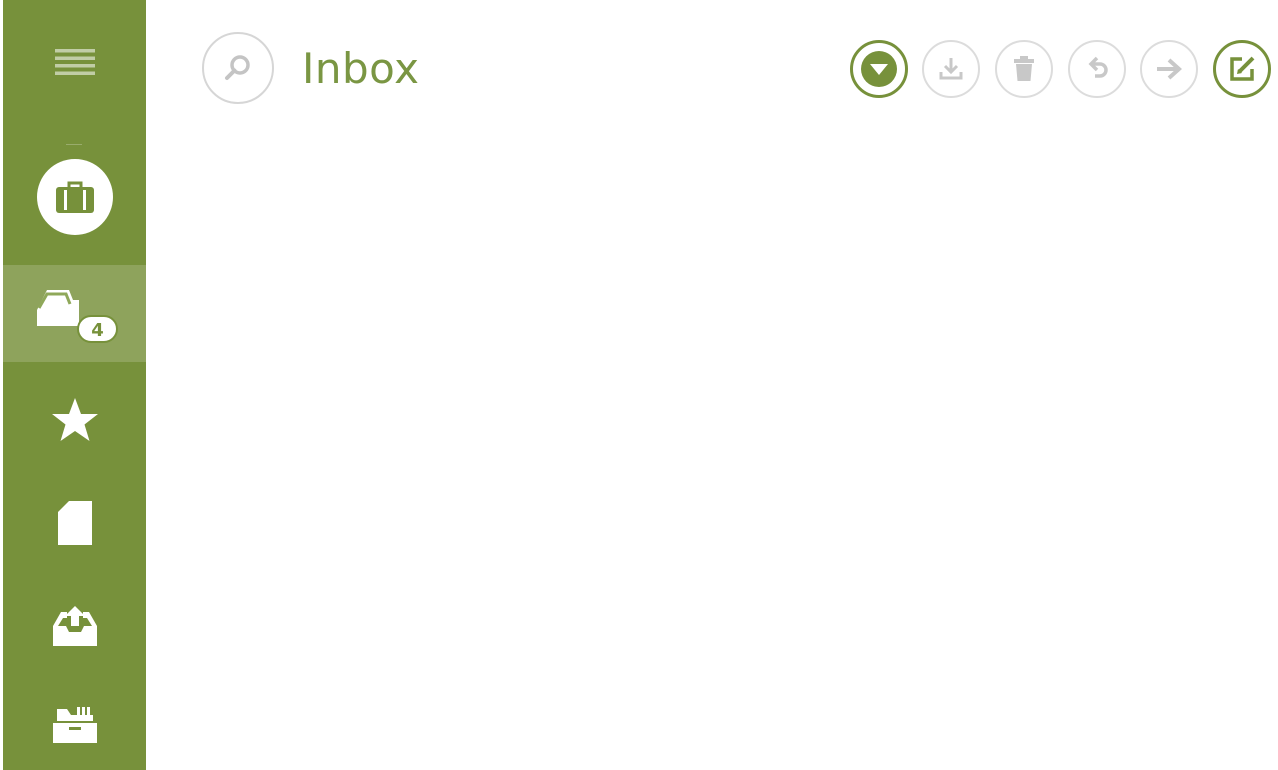 The image size is (1278, 770). I want to click on message-toolbar, so click(1062, 70).